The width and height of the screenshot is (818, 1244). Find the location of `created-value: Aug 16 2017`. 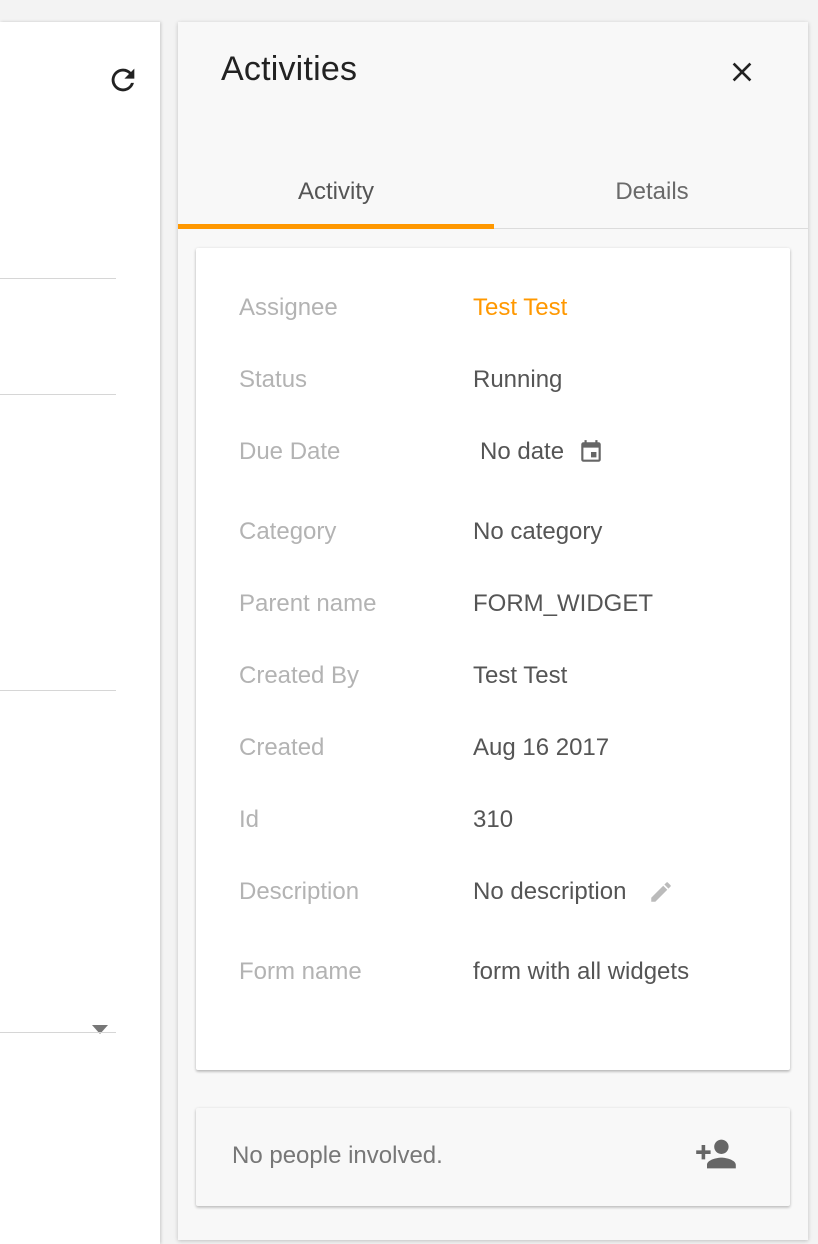

created-value: Aug 16 2017 is located at coordinates (541, 747).